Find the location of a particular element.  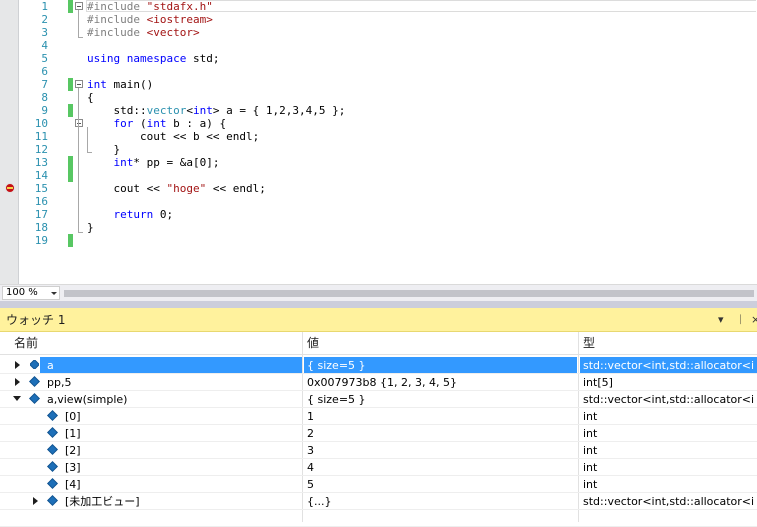

watch-row: [4] 5 int is located at coordinates (378, 484).